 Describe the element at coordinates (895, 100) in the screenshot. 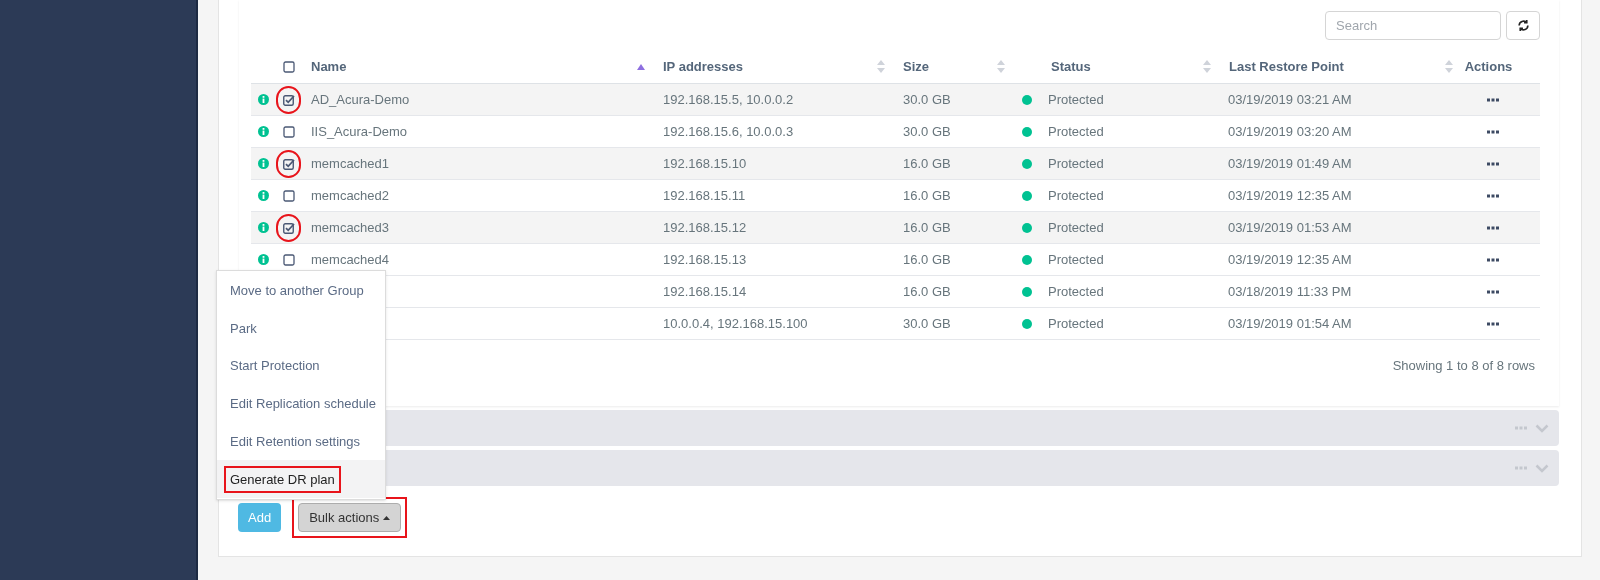

I see `selected-row: AD_Acura-Demo 192.168.15.5, 10.0.0.2 30.0 GB Protected 03/19/2019 03:21 AM` at that location.